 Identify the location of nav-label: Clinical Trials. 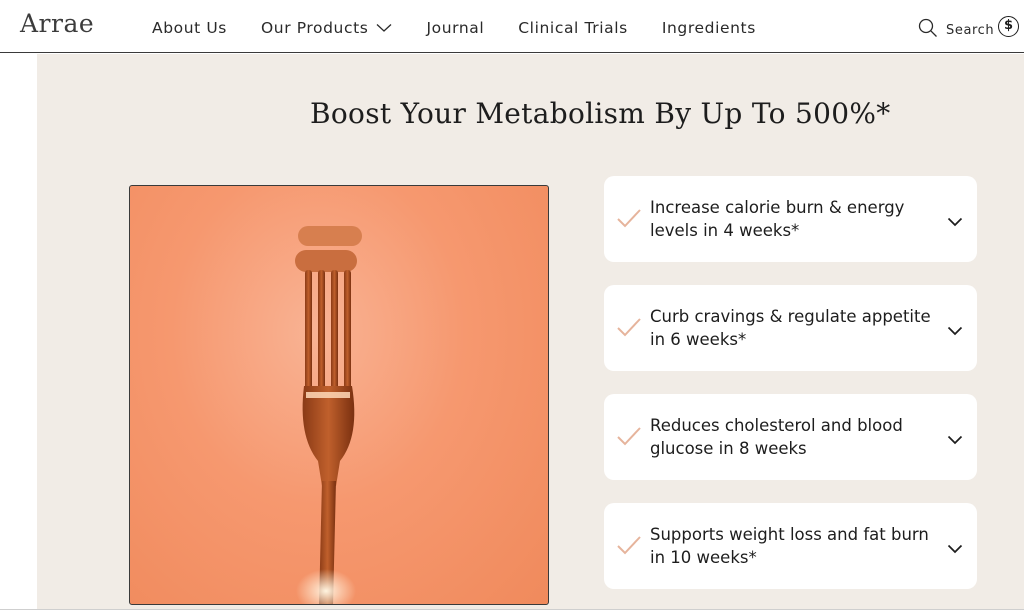
(573, 28).